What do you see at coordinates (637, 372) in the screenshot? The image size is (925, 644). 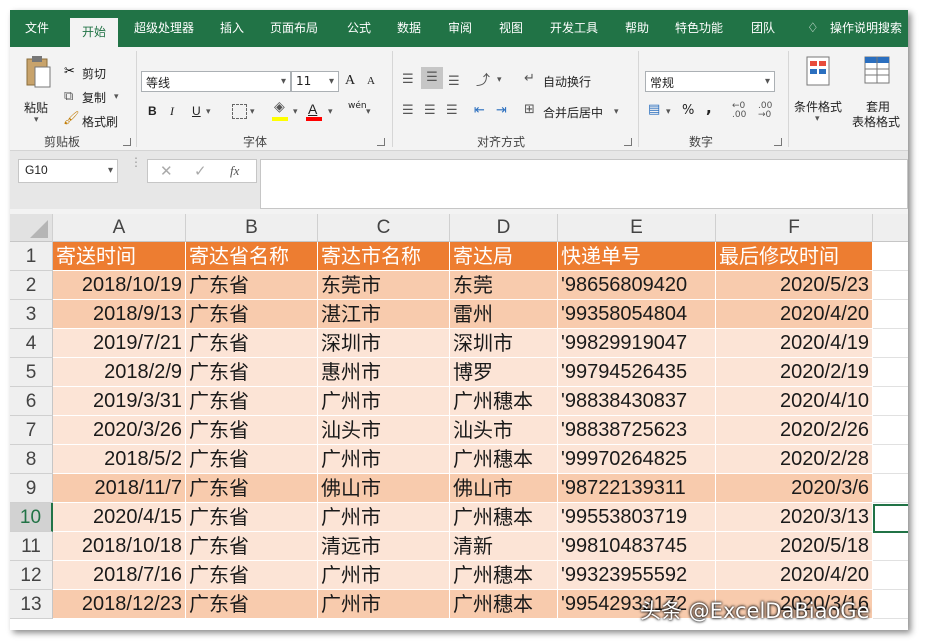 I see `table-cell: '99794526435` at bounding box center [637, 372].